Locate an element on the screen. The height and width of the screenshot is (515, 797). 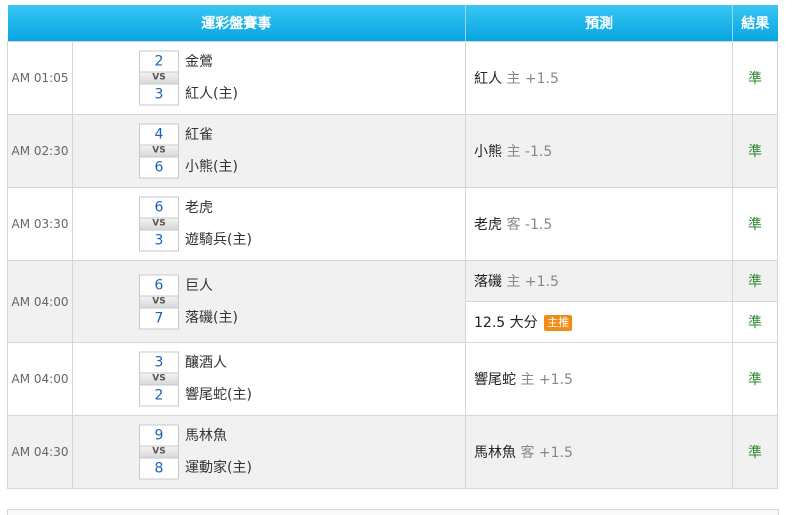
prediction-team: 響尾蛇 is located at coordinates (495, 380).